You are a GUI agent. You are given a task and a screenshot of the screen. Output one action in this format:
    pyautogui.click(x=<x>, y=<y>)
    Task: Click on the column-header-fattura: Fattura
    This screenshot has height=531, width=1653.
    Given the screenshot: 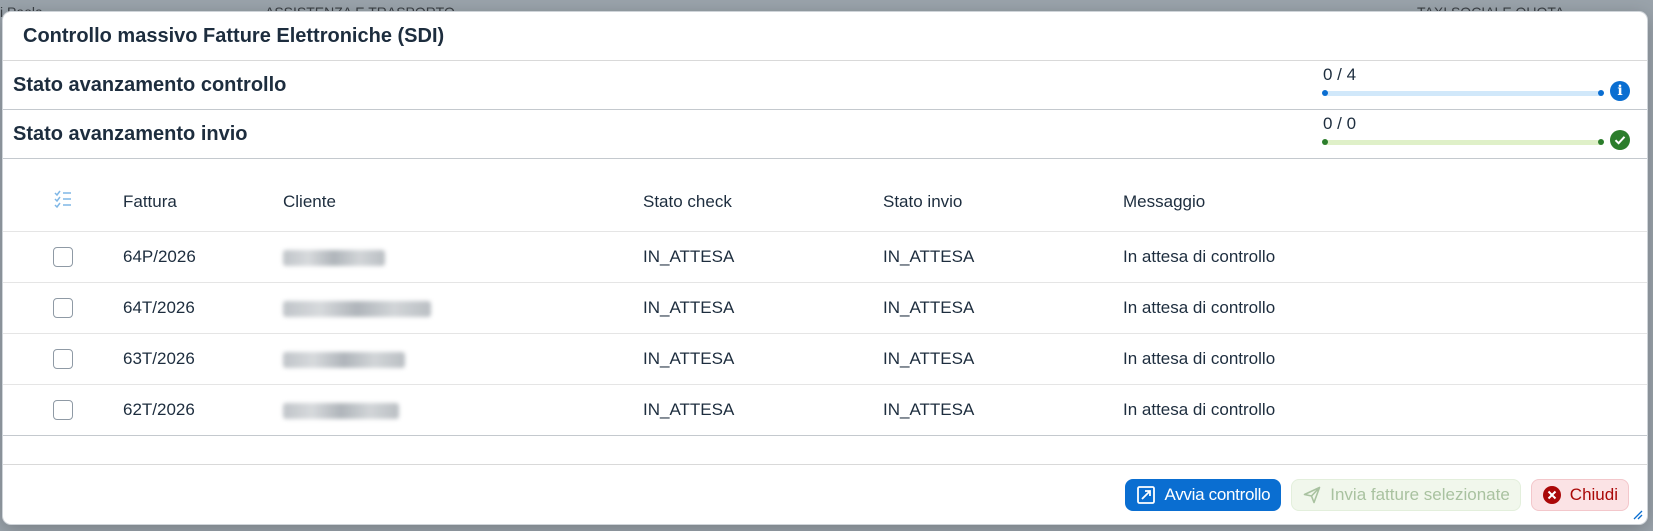 What is the action you would take?
    pyautogui.click(x=203, y=202)
    